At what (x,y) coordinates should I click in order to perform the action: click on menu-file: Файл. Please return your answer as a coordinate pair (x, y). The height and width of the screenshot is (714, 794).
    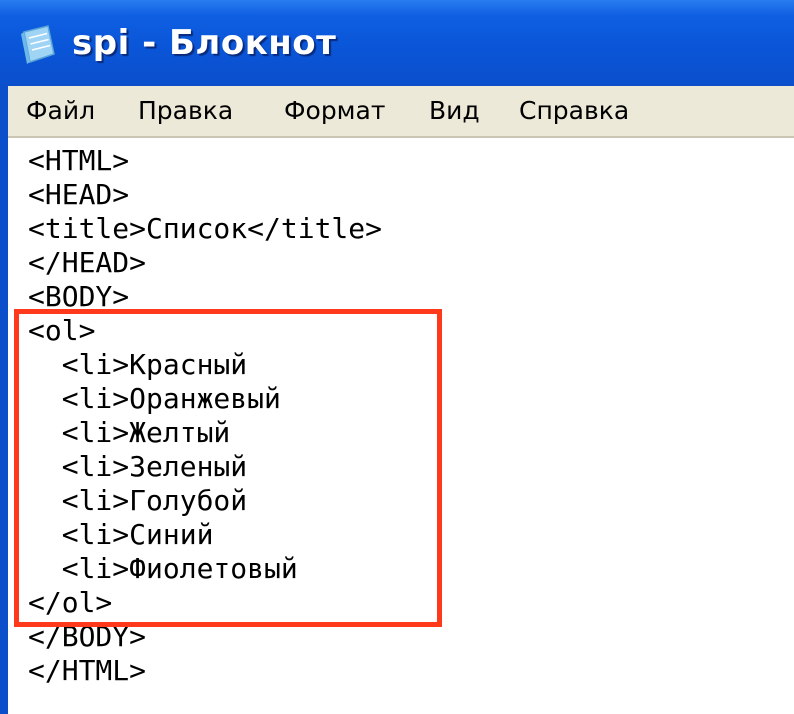
    Looking at the image, I should click on (60, 111).